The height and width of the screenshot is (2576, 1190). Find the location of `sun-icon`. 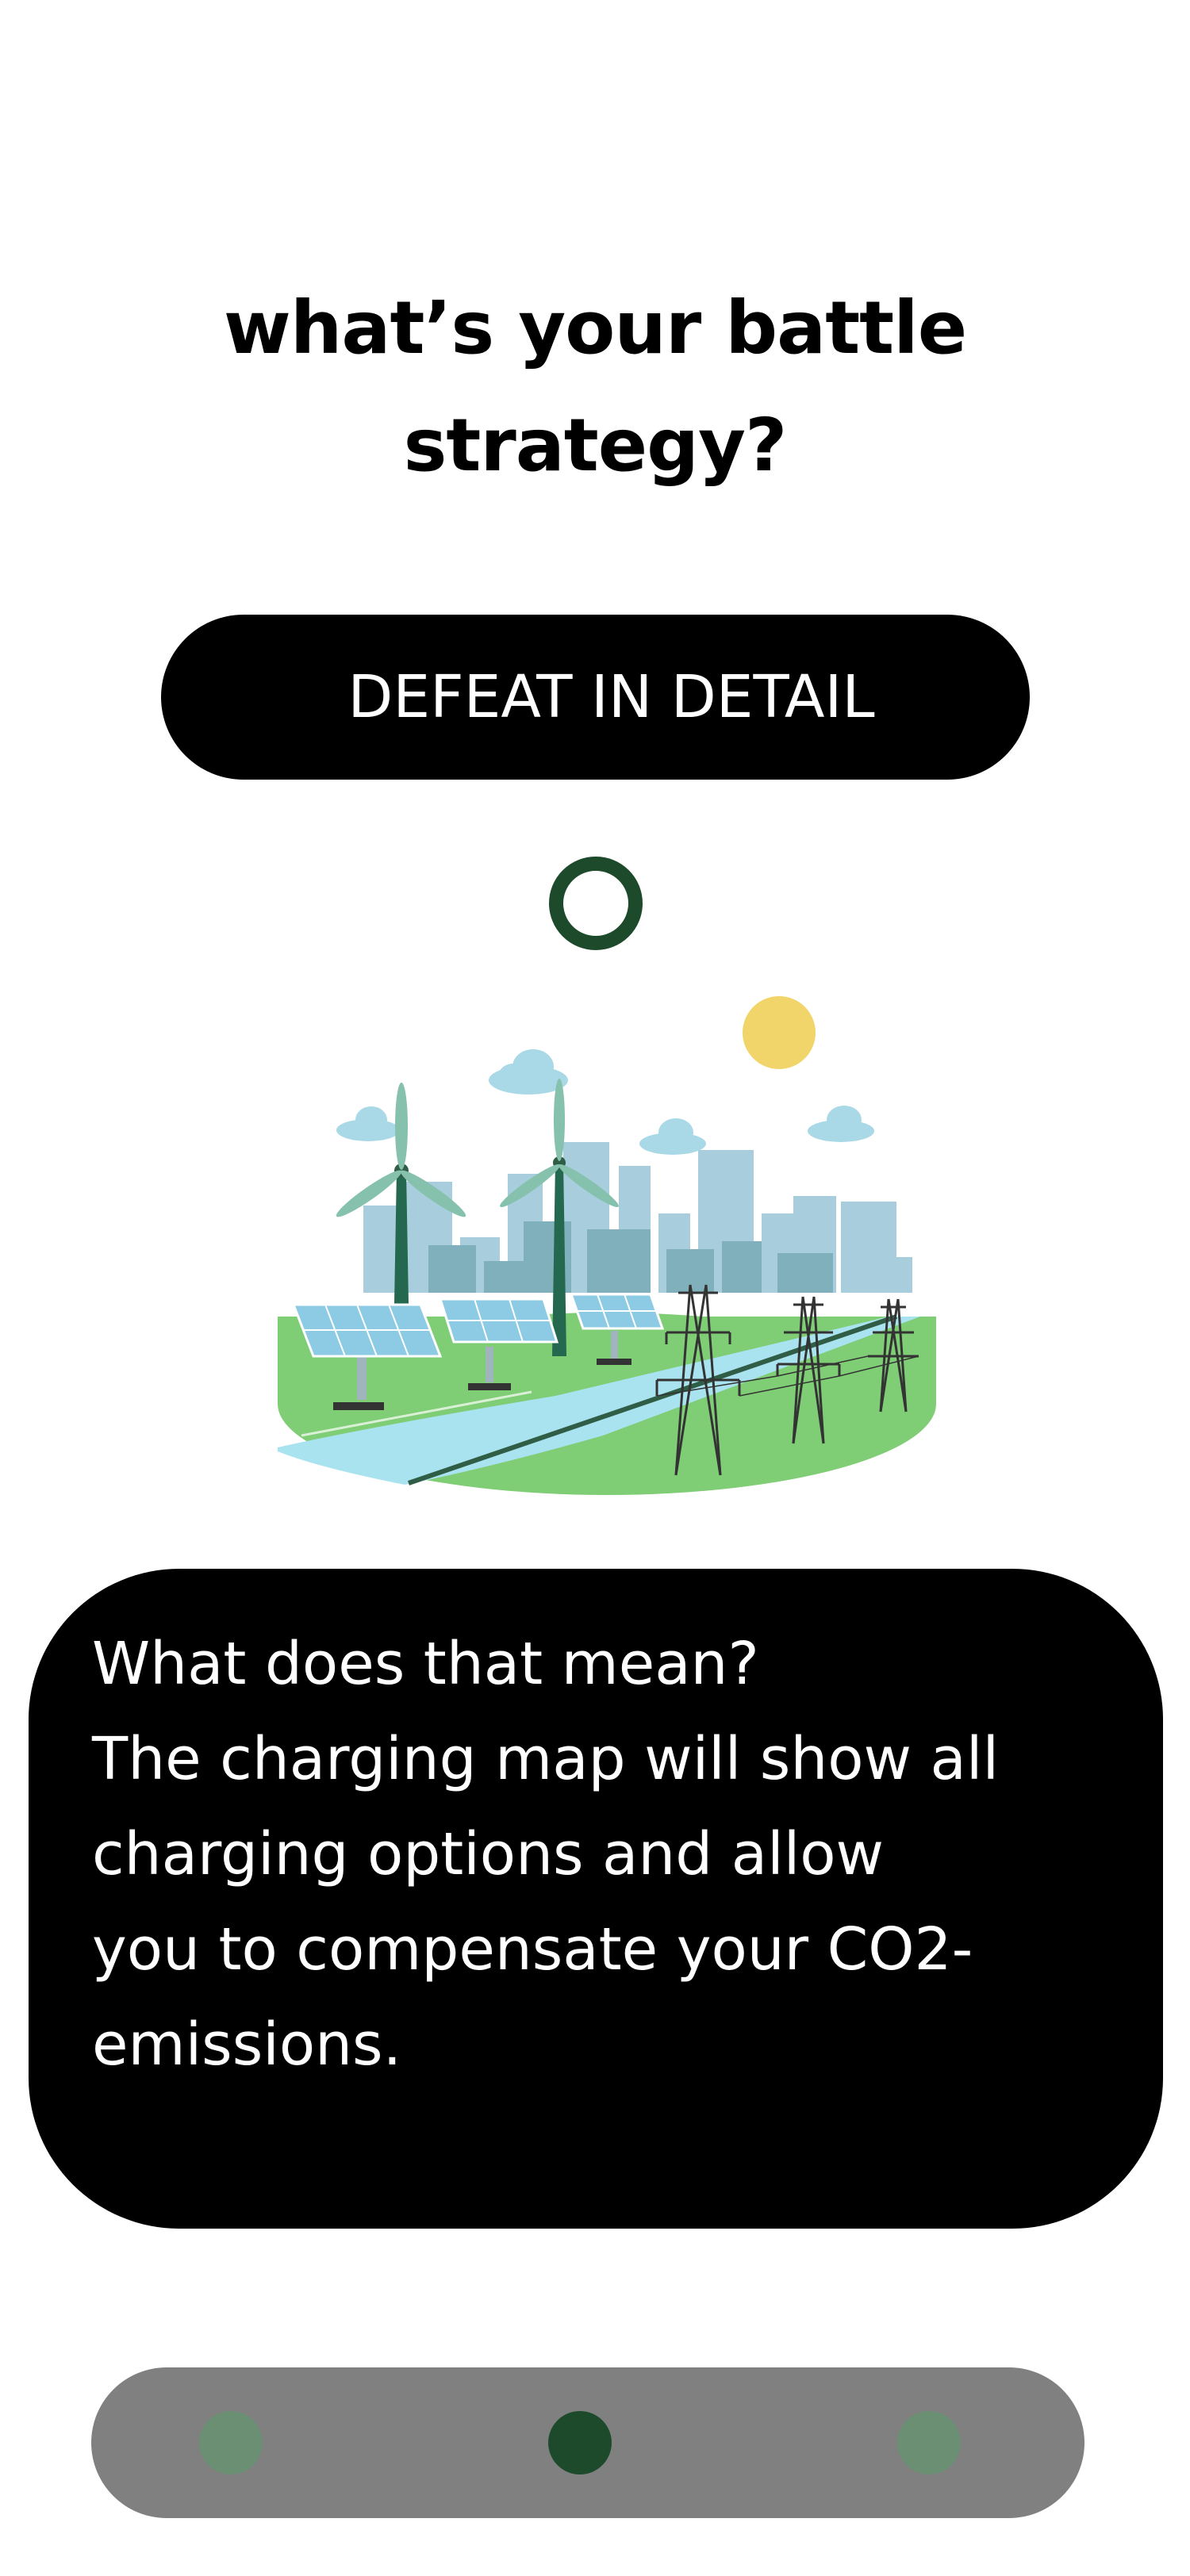

sun-icon is located at coordinates (779, 1032).